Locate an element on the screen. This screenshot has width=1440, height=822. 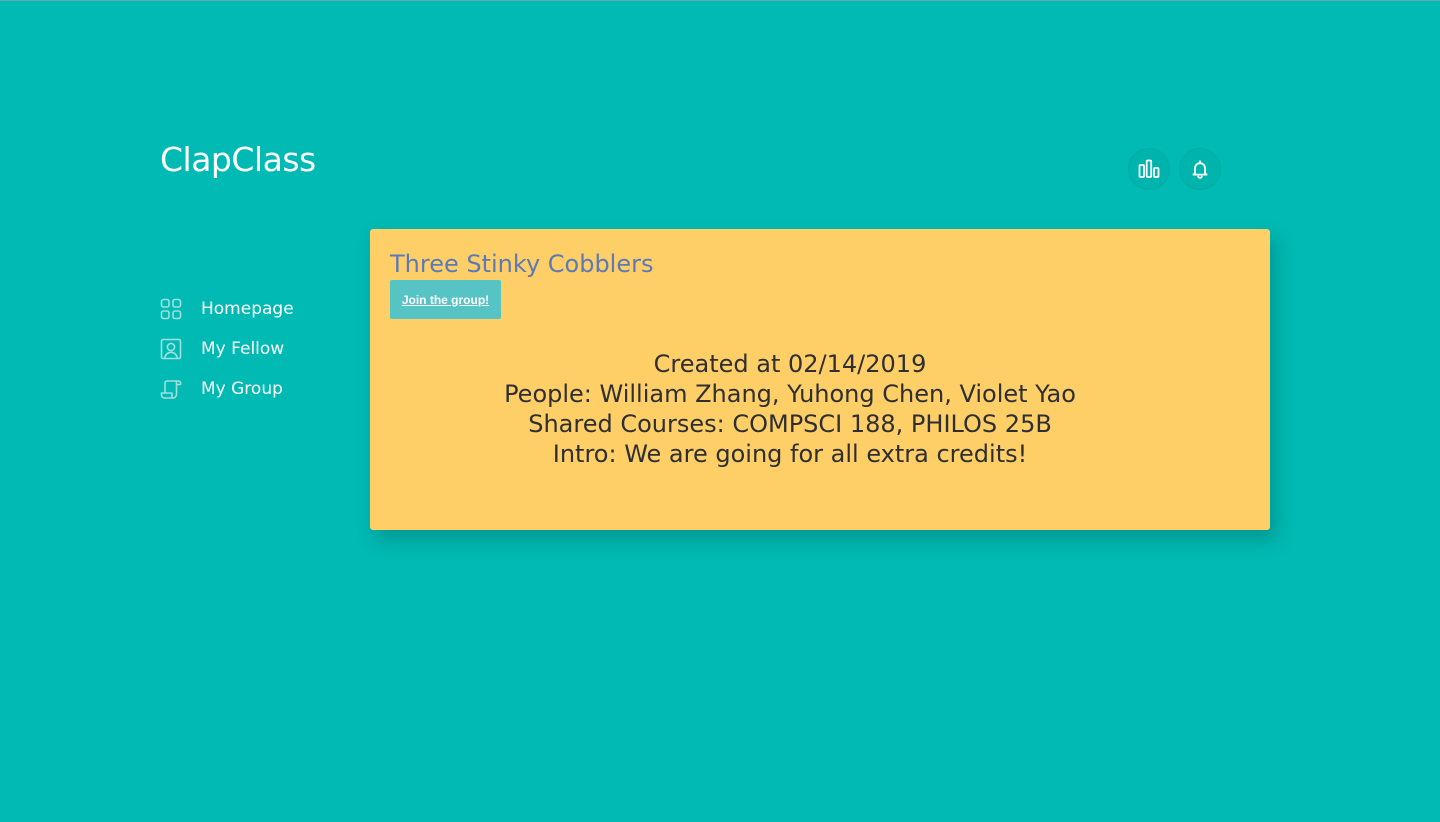
person-icon is located at coordinates (171, 349).